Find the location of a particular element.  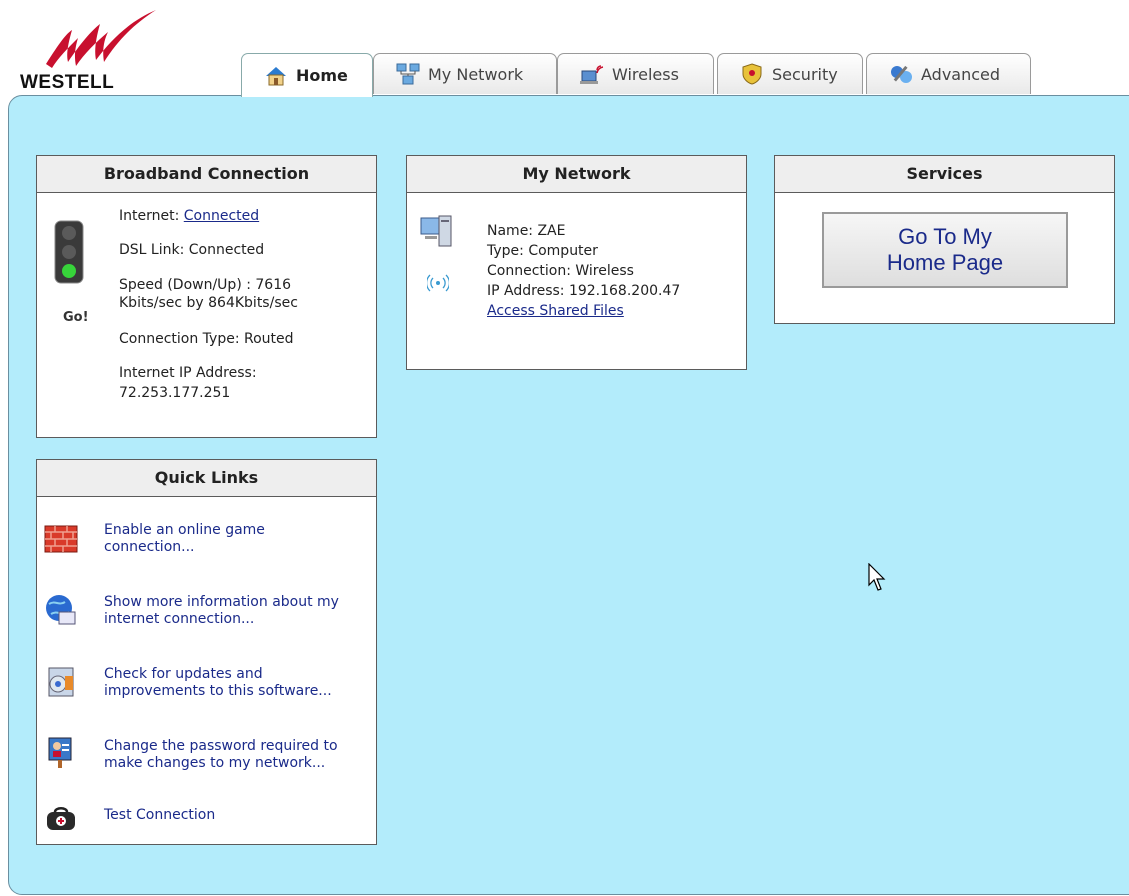

tab-wireless: Wireless is located at coordinates (635, 73).